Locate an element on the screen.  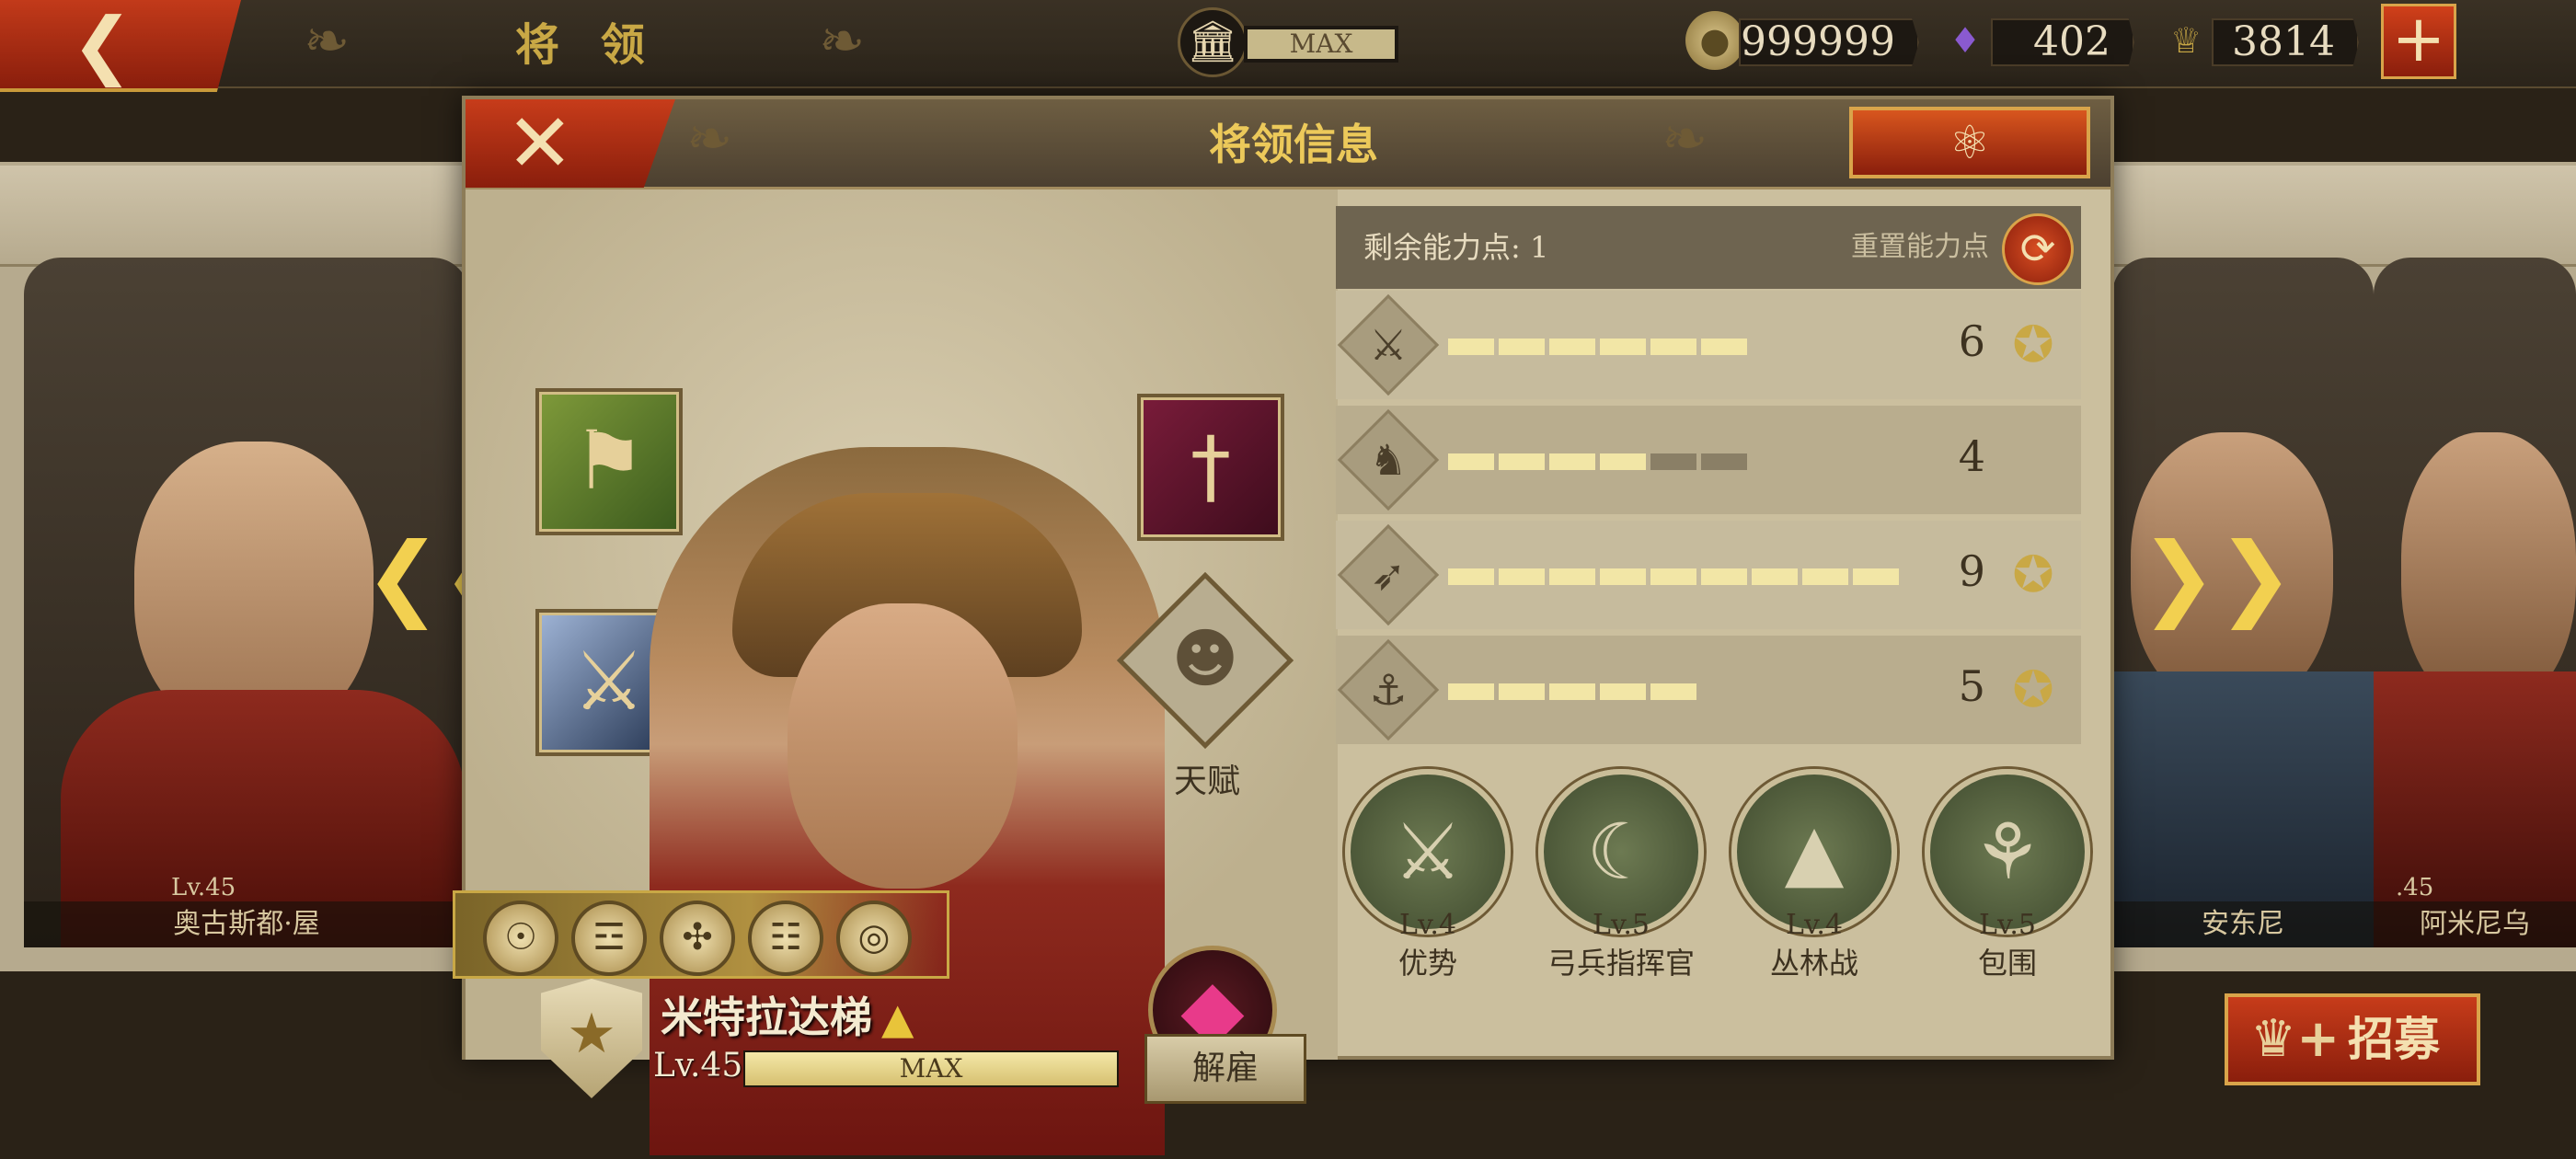
medal-icon: ◎ is located at coordinates (874, 938).